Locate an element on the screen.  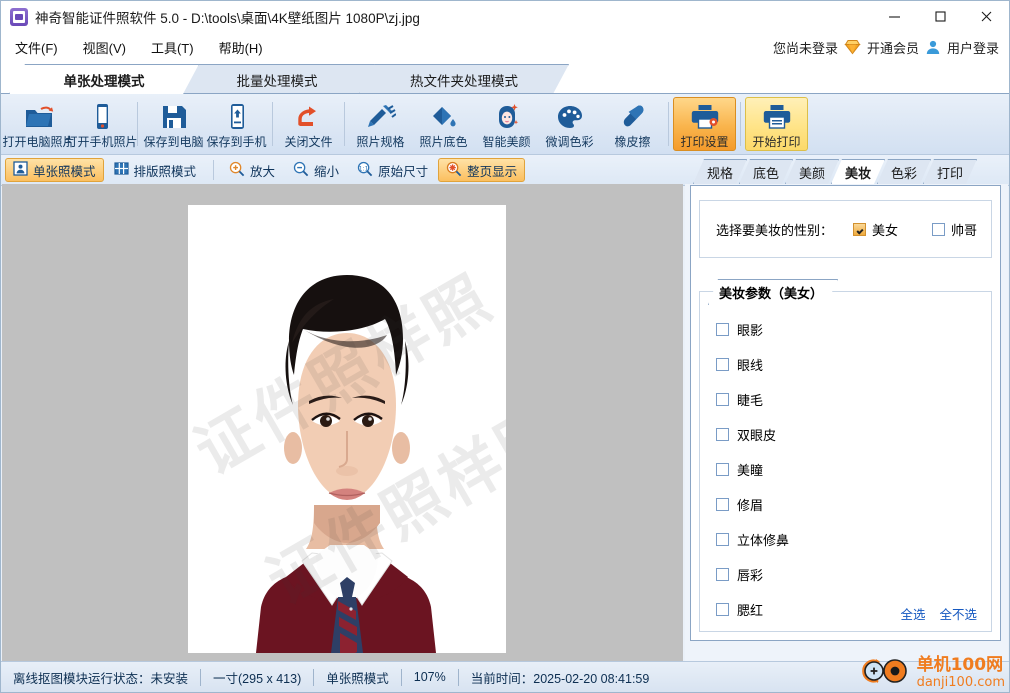
toolbar-save-to-phone: 保存到手机 is located at coordinates (236, 124).